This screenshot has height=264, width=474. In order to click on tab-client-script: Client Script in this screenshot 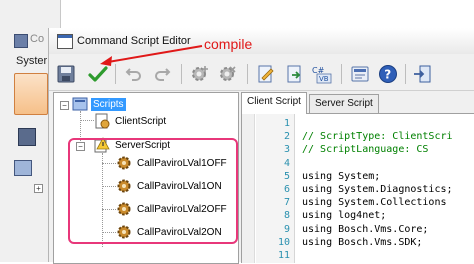, I will do `click(274, 103)`.